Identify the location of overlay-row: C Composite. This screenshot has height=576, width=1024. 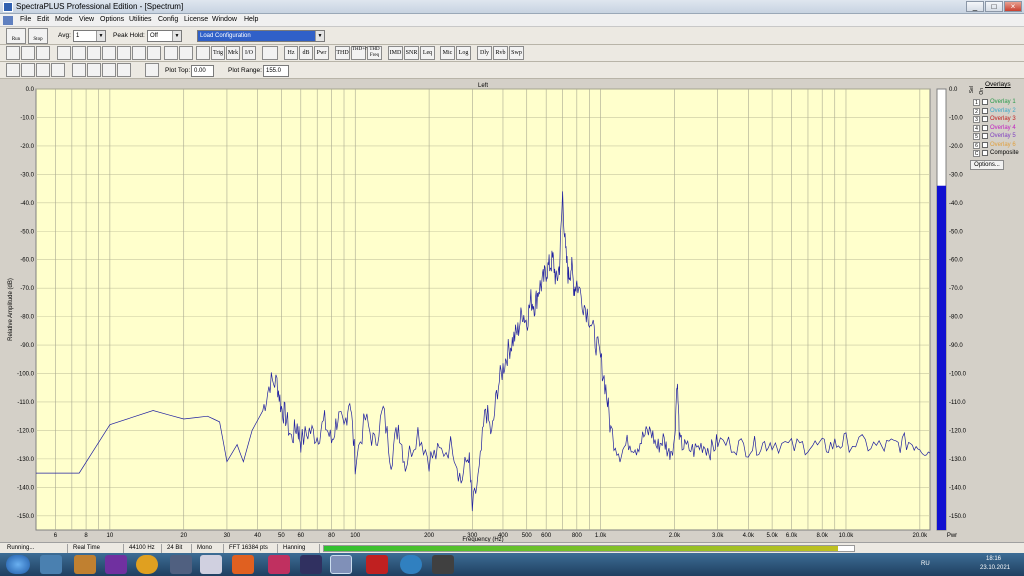
(991, 154).